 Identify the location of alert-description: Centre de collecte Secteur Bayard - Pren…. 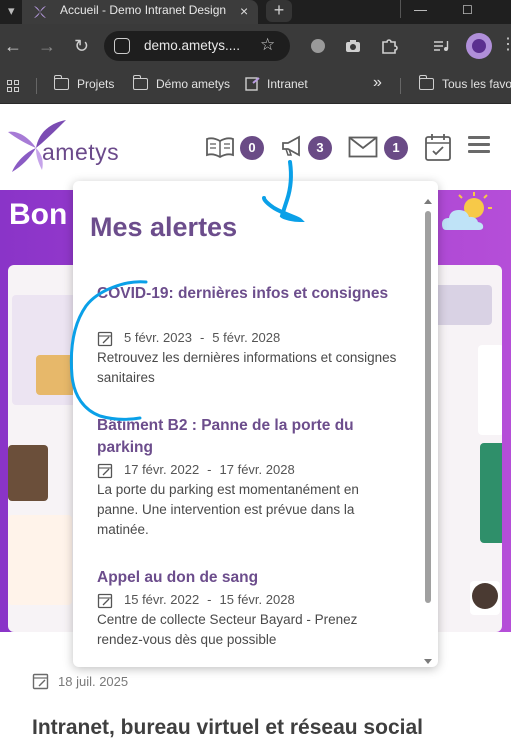
(227, 629).